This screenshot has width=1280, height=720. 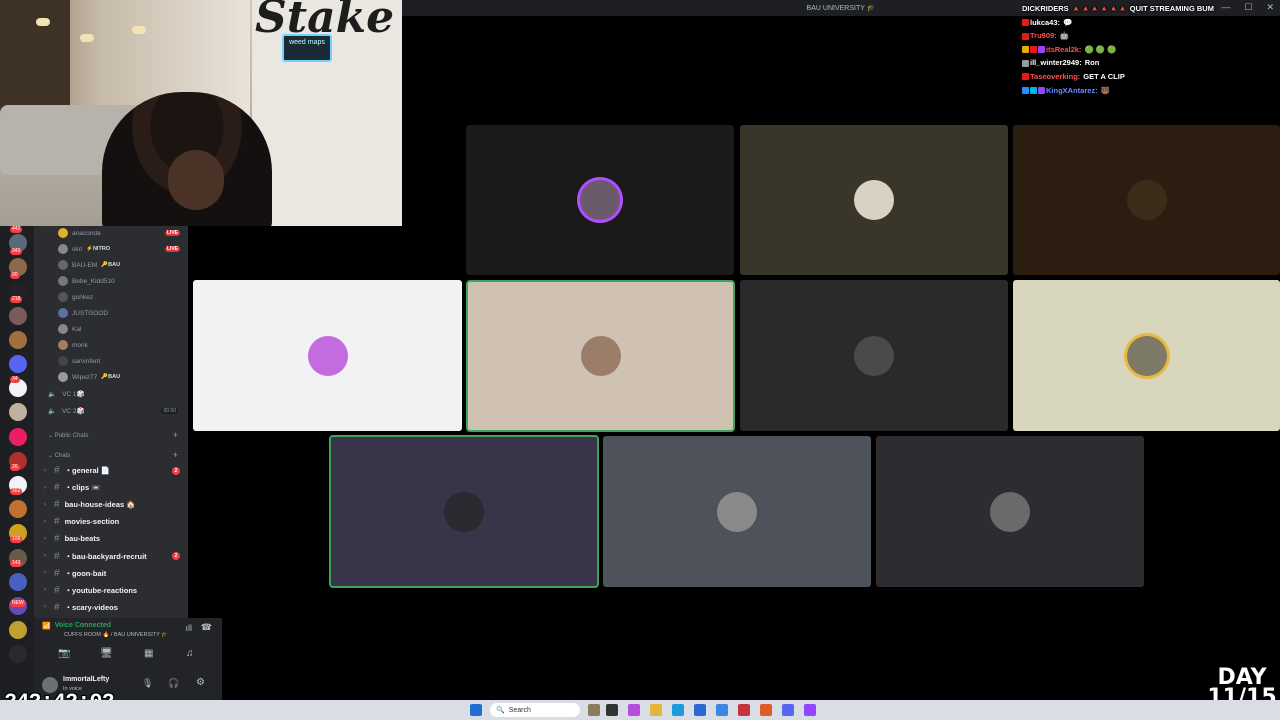 What do you see at coordinates (114, 573) in the screenshot?
I see `channel-item: › # ・goon-bait` at bounding box center [114, 573].